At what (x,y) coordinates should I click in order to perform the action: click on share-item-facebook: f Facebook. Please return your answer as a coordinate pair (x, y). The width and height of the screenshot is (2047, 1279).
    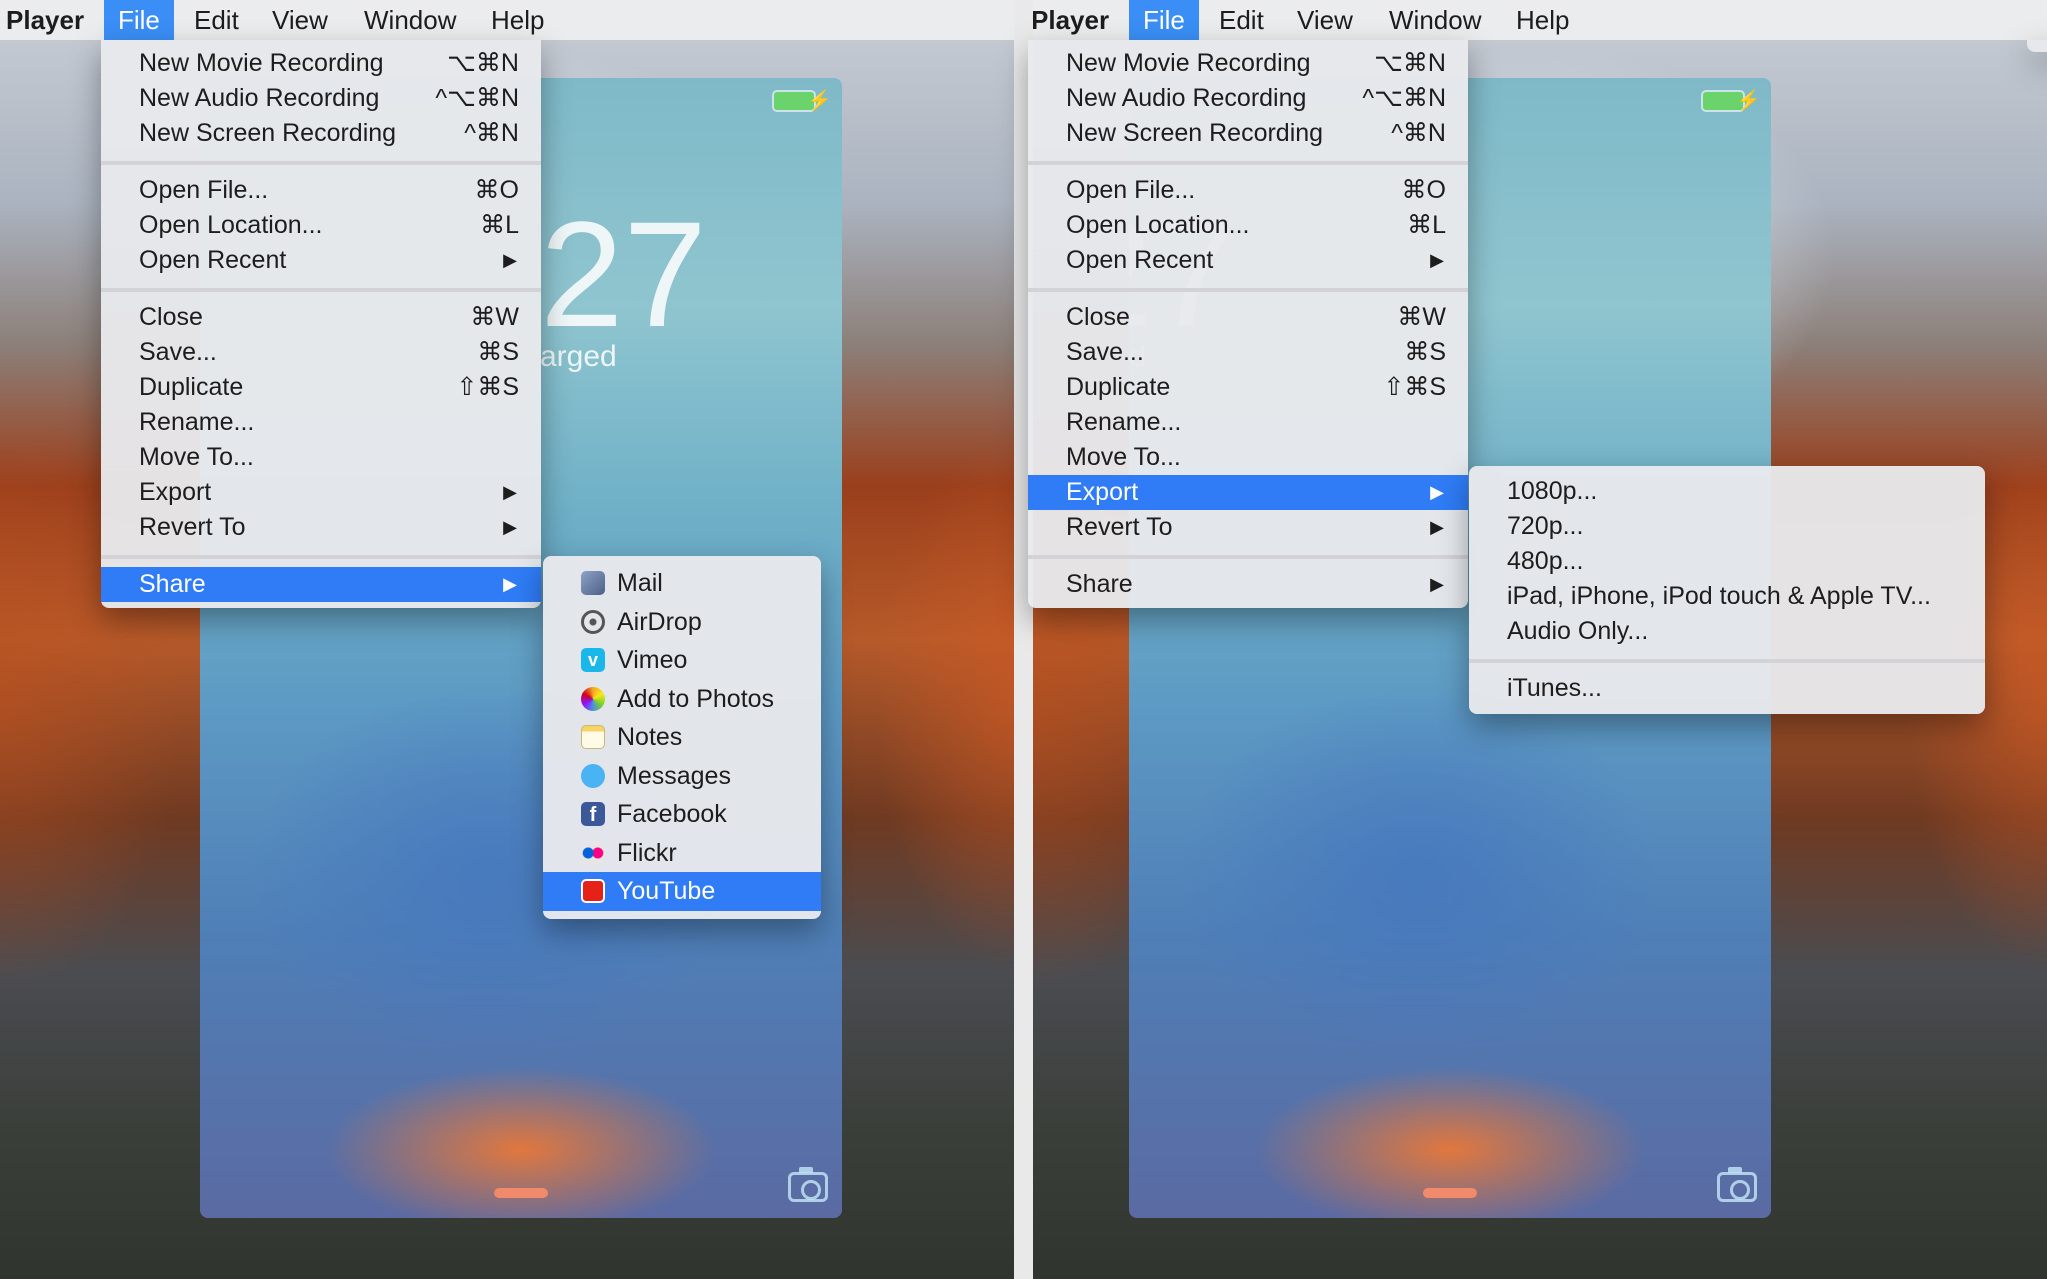
    Looking at the image, I should click on (682, 814).